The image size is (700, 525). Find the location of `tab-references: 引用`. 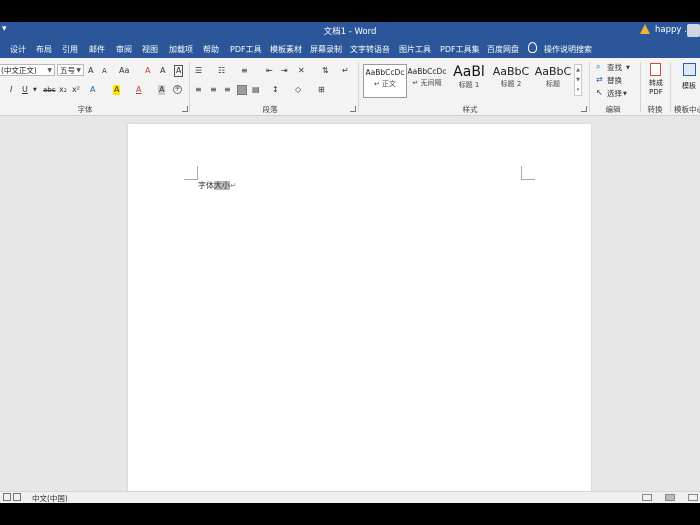

tab-references: 引用 is located at coordinates (70, 49).